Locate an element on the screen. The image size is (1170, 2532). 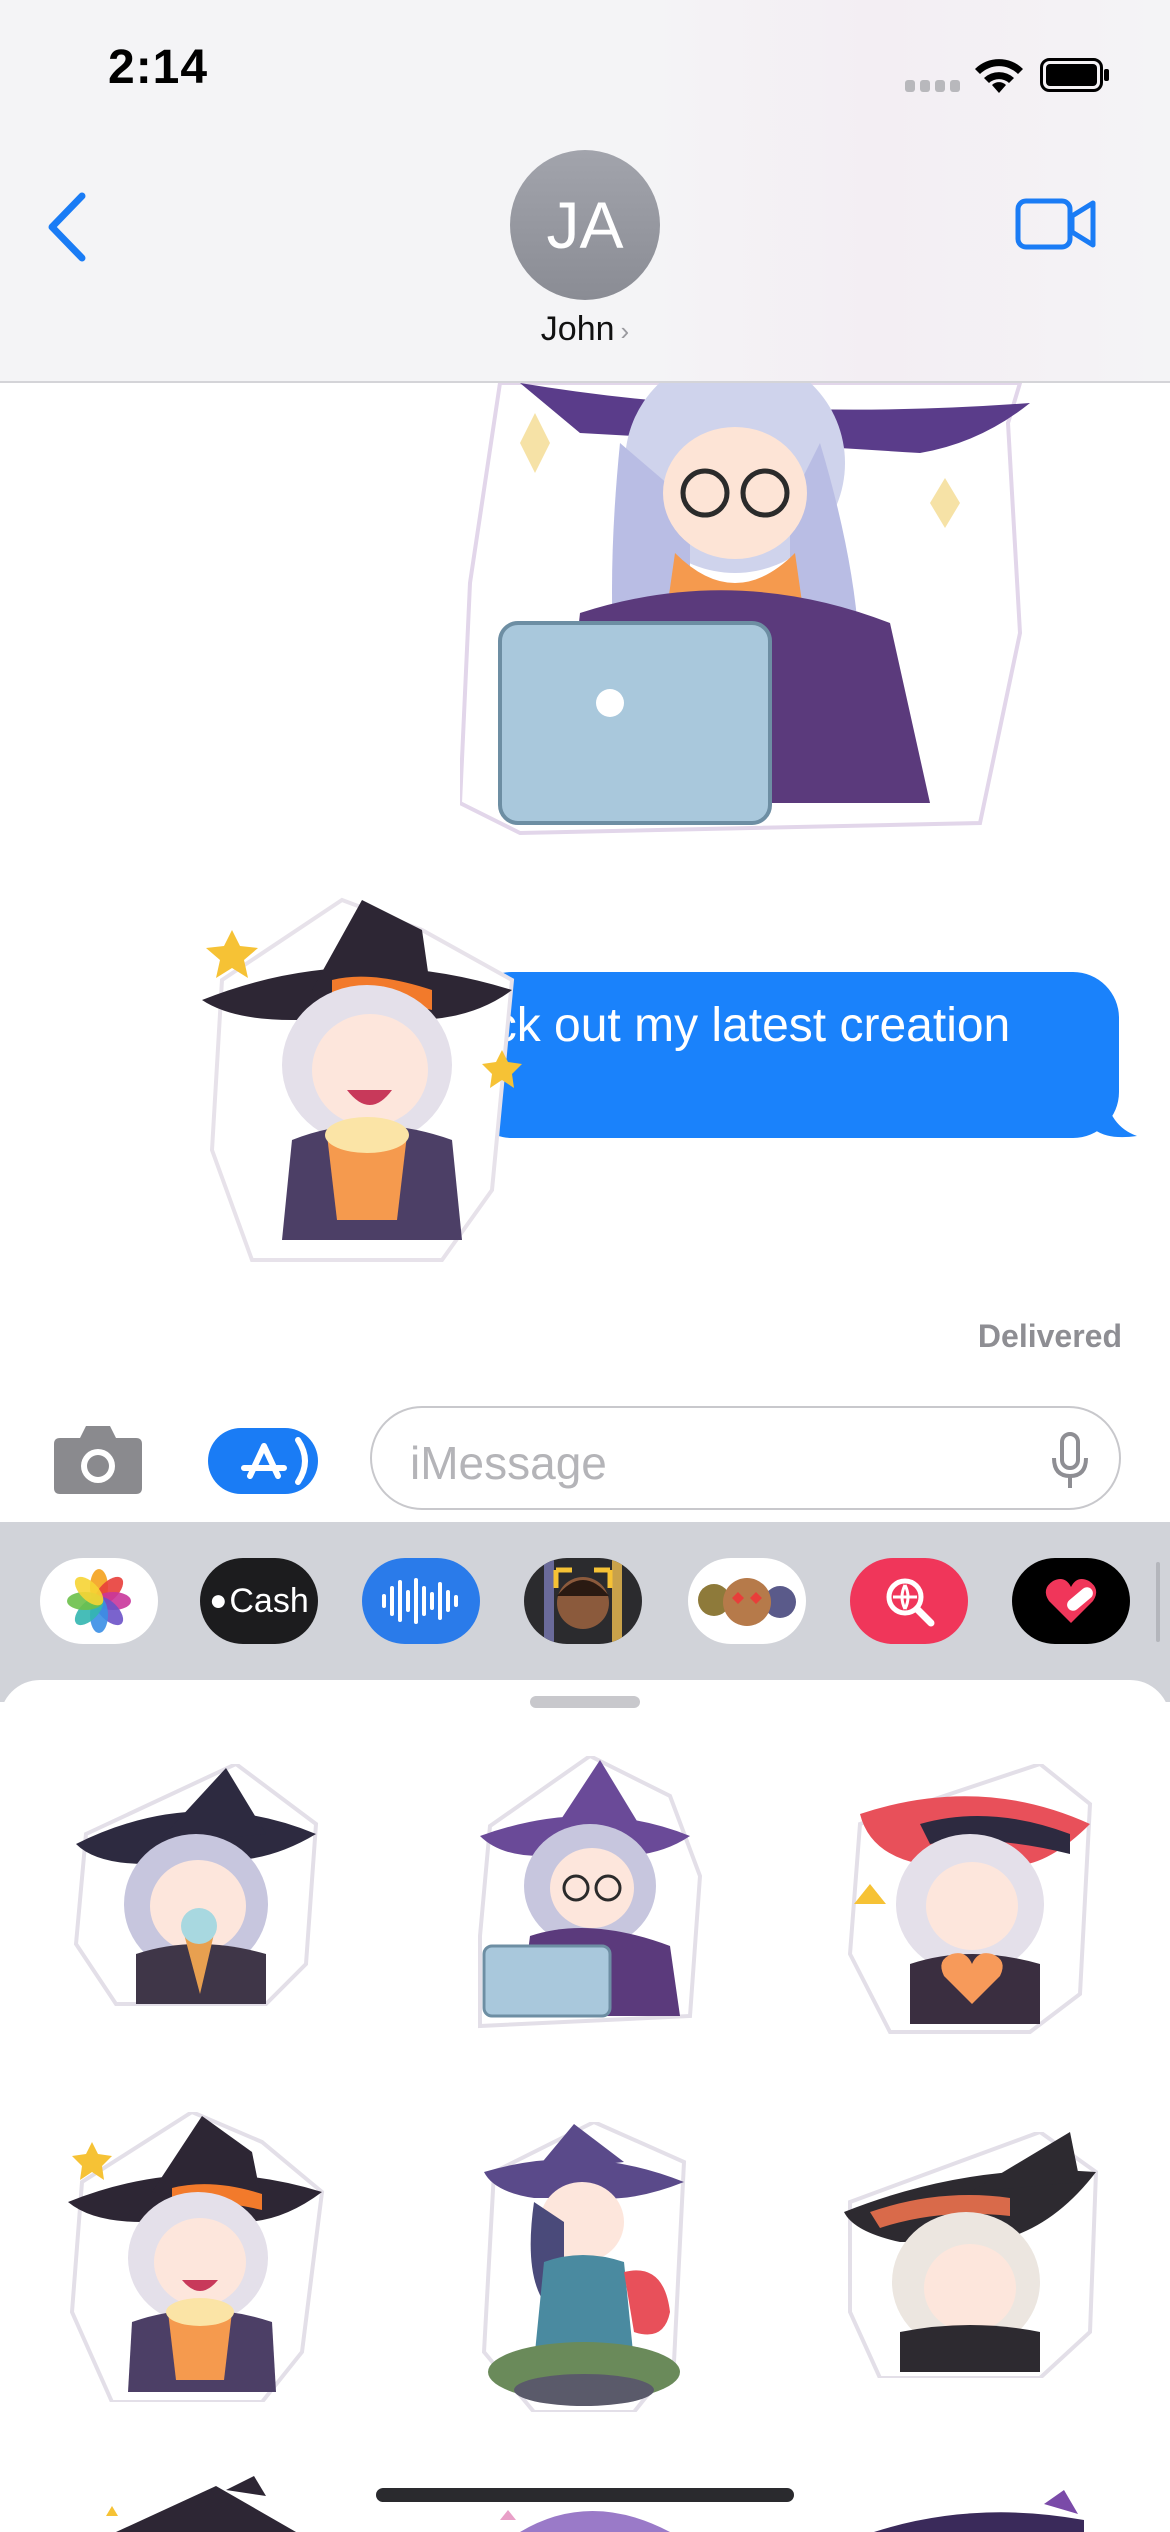
image-search-app-button is located at coordinates (909, 1601).